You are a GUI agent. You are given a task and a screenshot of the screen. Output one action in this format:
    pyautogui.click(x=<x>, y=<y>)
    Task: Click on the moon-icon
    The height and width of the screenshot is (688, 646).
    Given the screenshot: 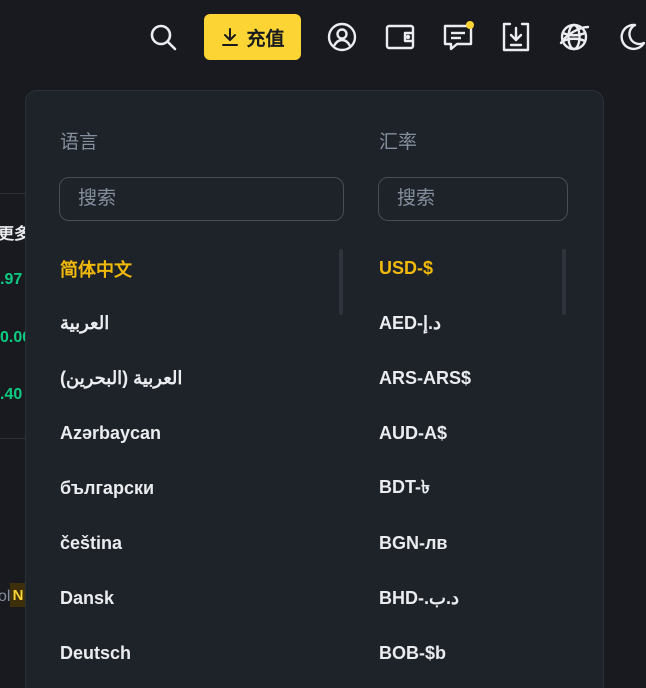 What is the action you would take?
    pyautogui.click(x=630, y=37)
    